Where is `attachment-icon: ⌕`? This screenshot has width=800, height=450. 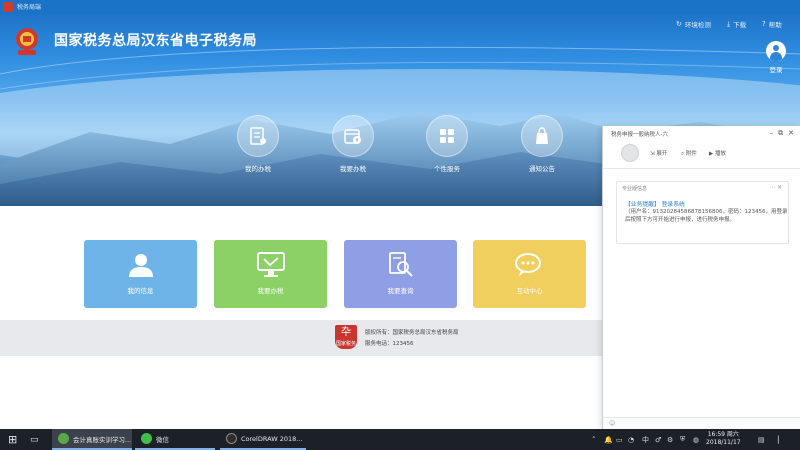
attachment-icon: ⌕ is located at coordinates (683, 154).